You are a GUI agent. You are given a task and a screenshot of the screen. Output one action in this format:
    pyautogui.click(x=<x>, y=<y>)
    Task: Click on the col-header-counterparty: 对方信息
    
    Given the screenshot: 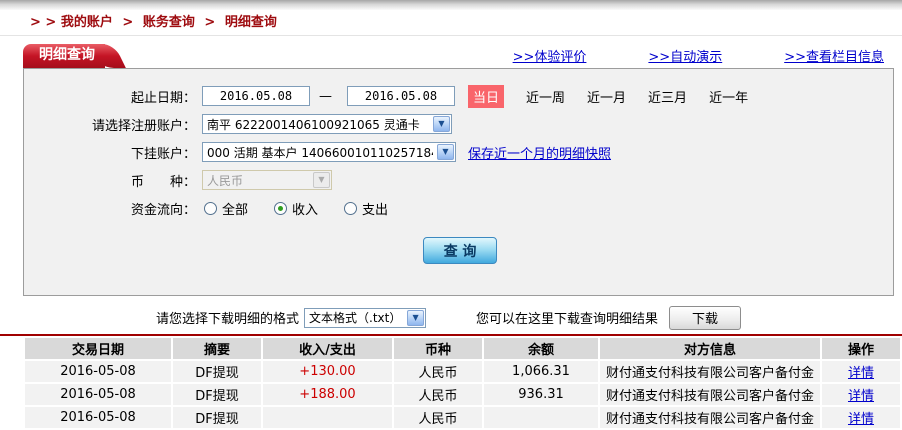 What is the action you would take?
    pyautogui.click(x=710, y=348)
    